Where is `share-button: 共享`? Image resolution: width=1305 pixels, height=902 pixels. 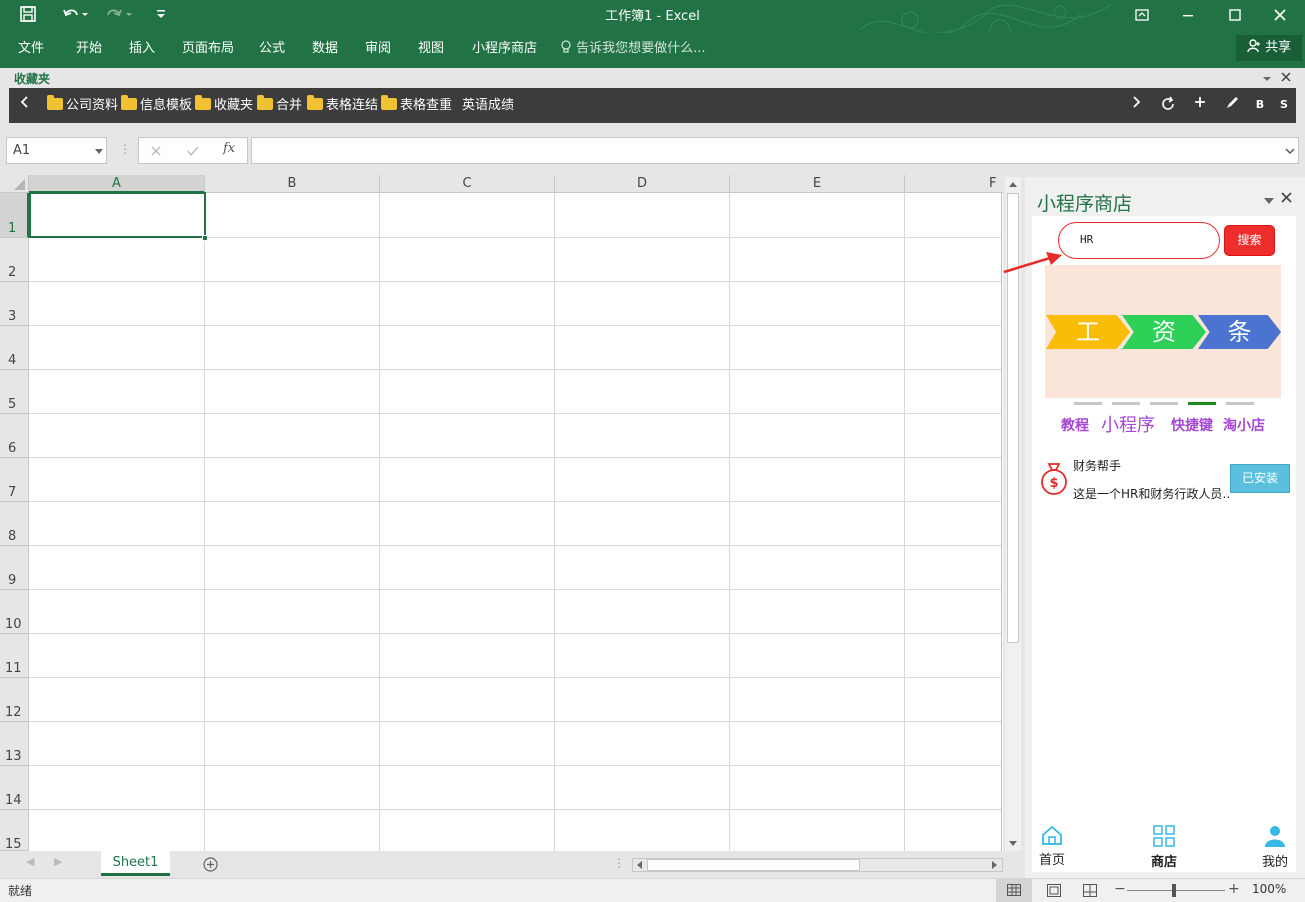 share-button: 共享 is located at coordinates (1269, 48).